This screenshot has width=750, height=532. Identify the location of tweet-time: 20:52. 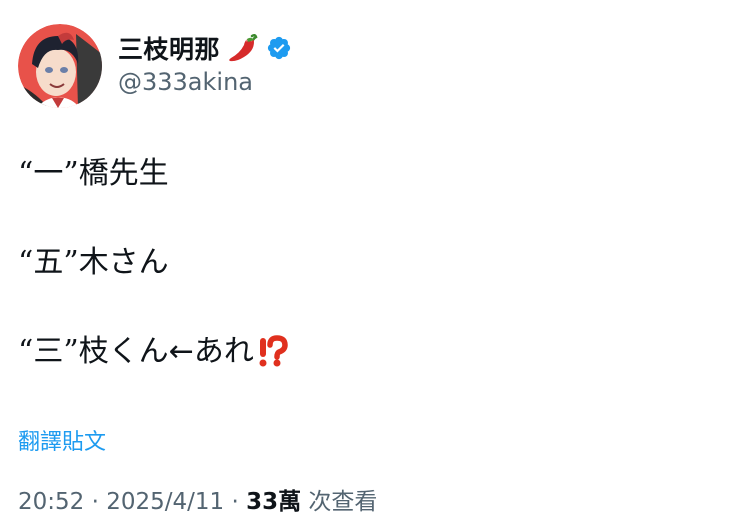
(51, 502).